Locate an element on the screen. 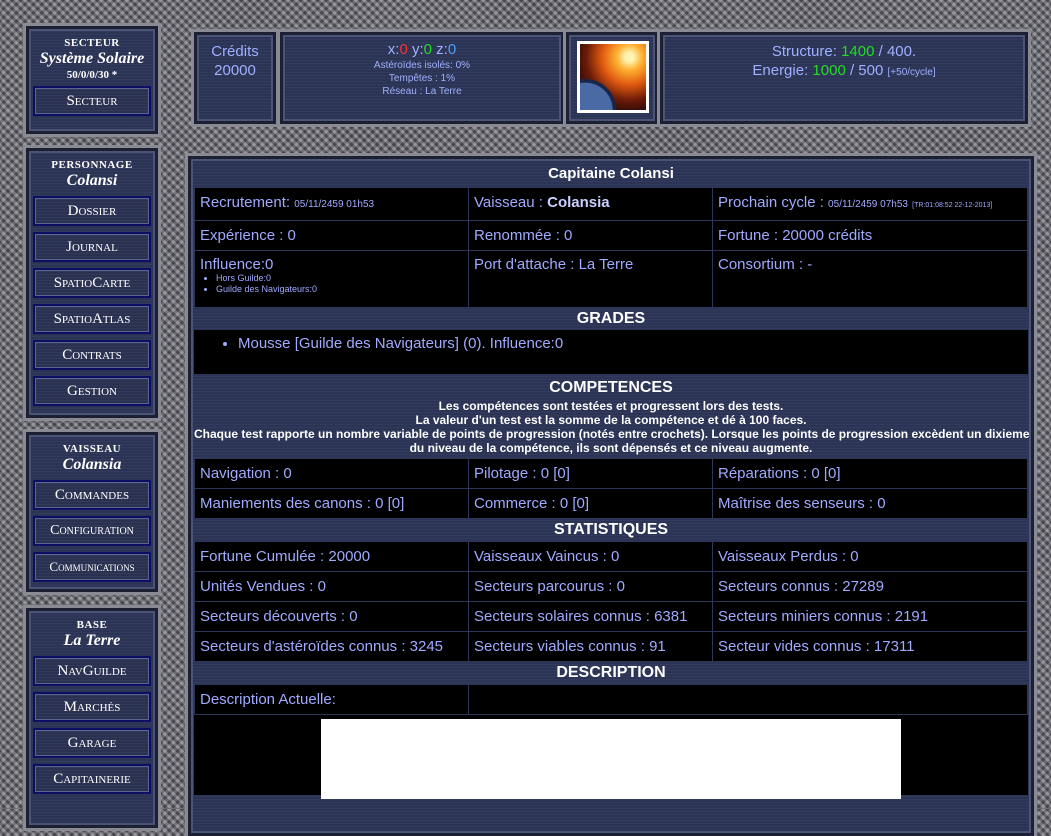 Image resolution: width=1051 pixels, height=836 pixels. list-item: Guilde des Navigateurs:0 is located at coordinates (342, 289).